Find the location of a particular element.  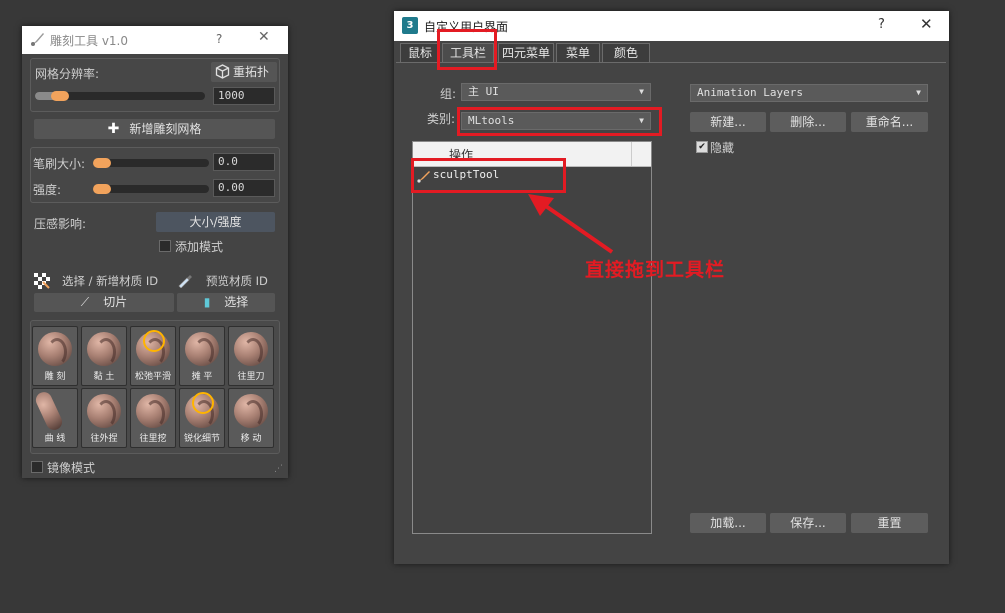

sculpt-tool-button: 雕 刻 is located at coordinates (55, 356).